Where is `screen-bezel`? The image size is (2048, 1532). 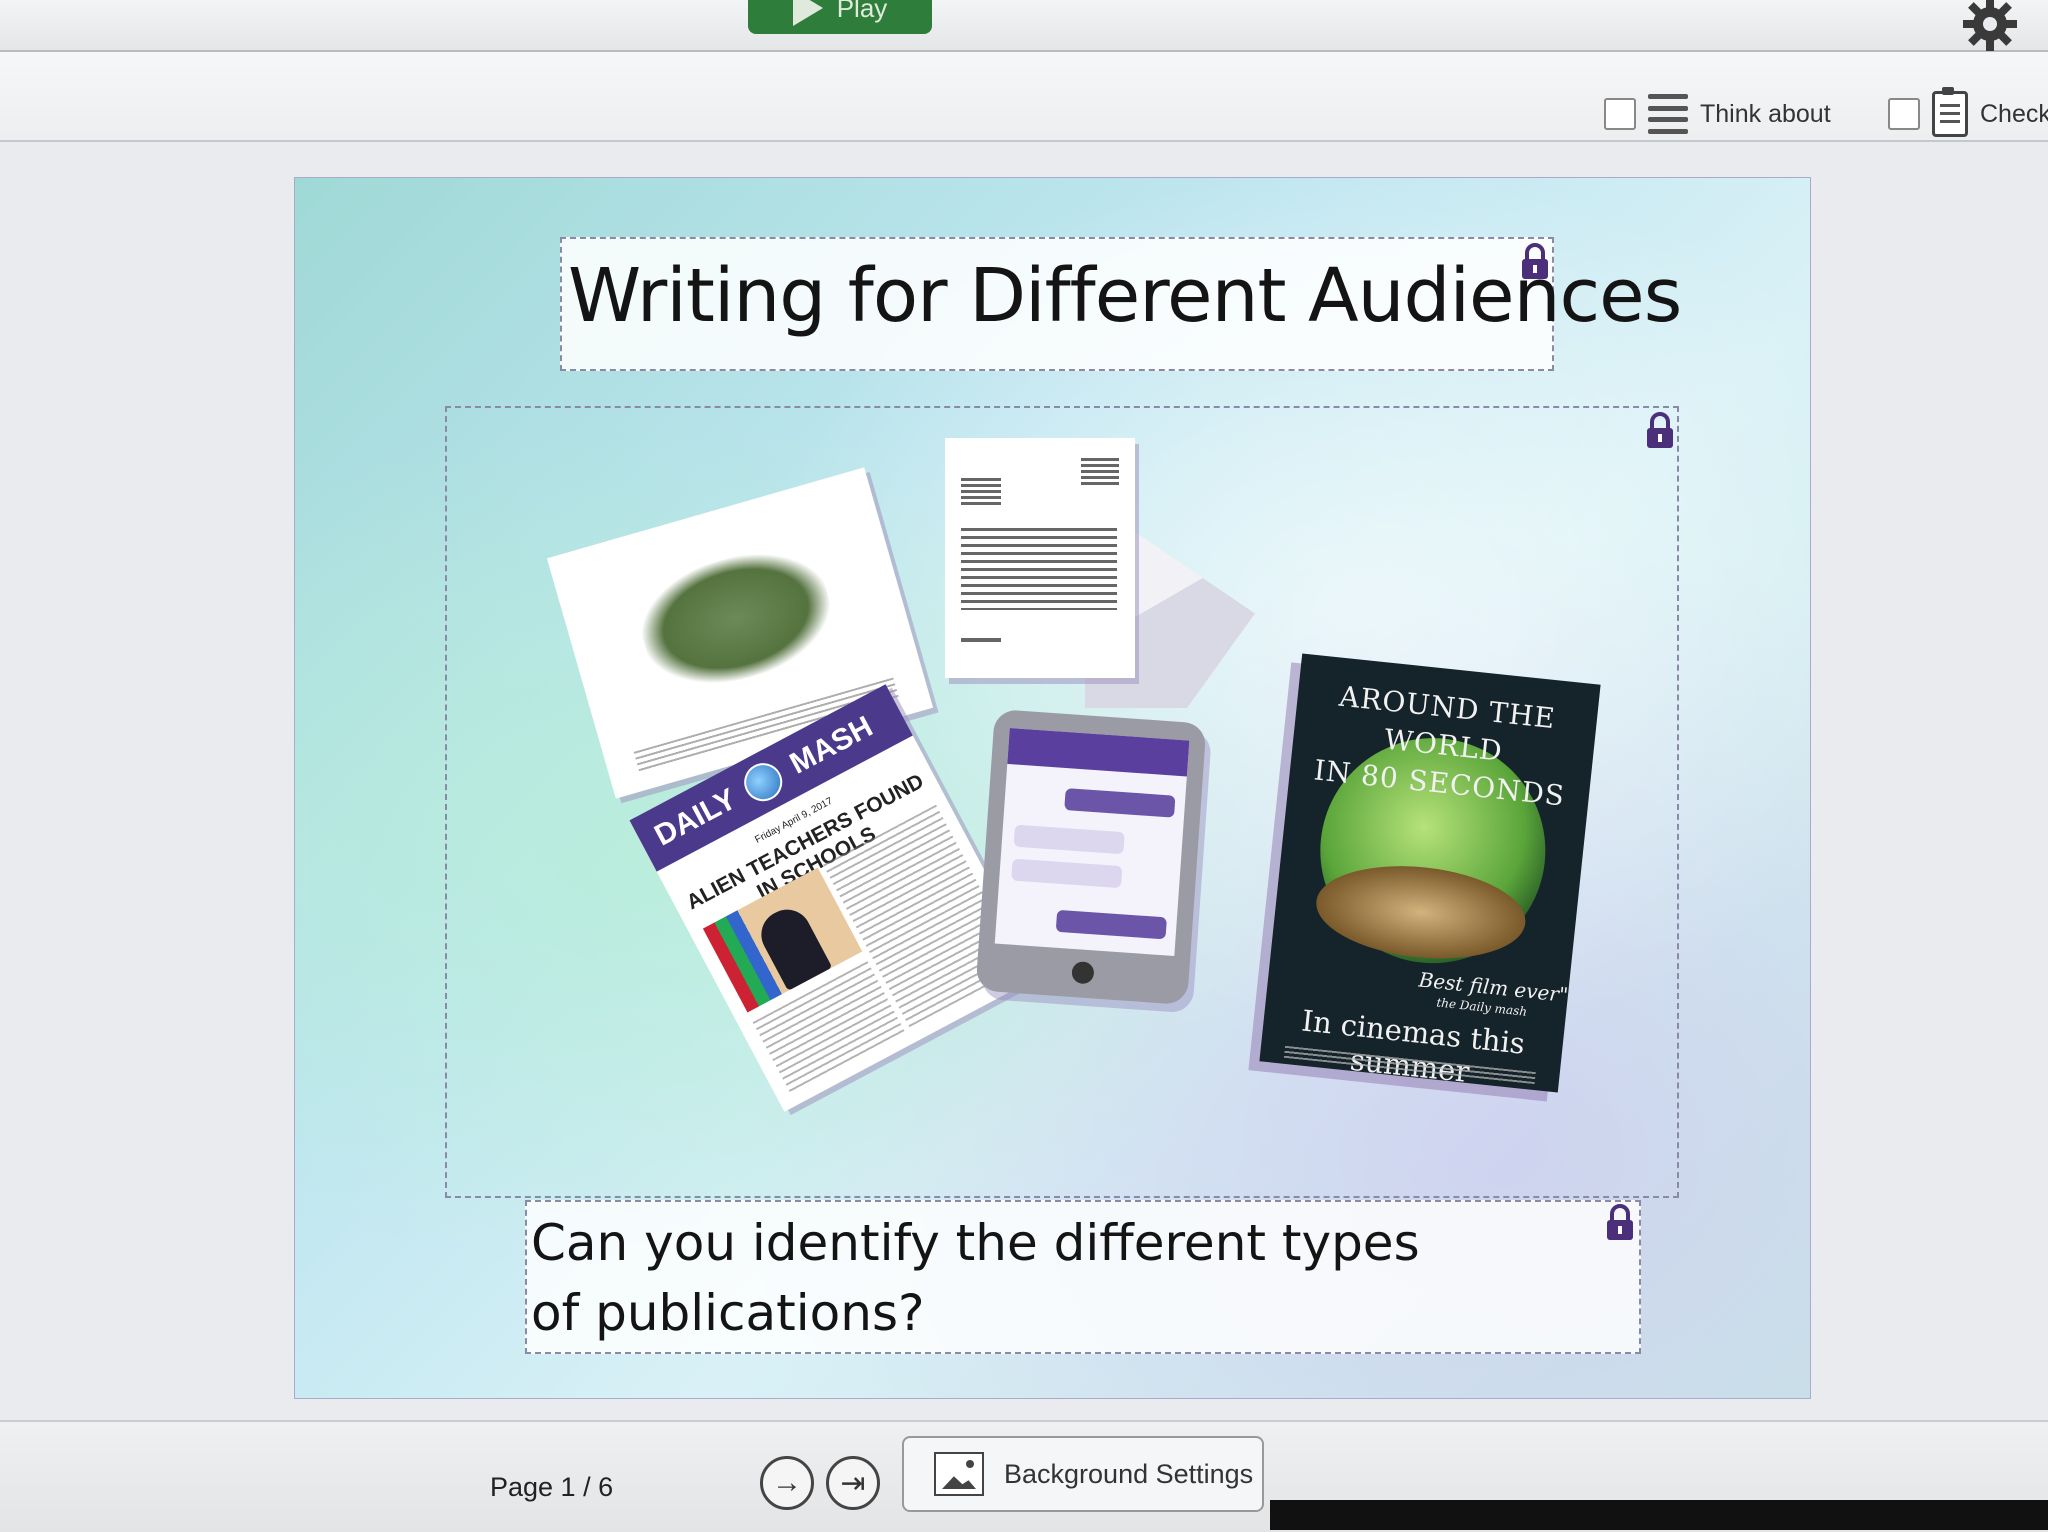
screen-bezel is located at coordinates (1659, 1515).